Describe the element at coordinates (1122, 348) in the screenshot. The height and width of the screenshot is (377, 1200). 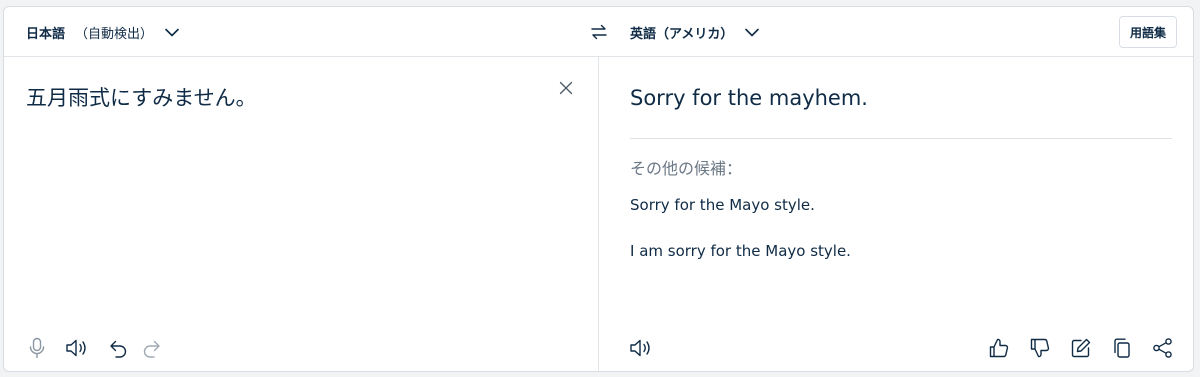
I see `copy-icon` at that location.